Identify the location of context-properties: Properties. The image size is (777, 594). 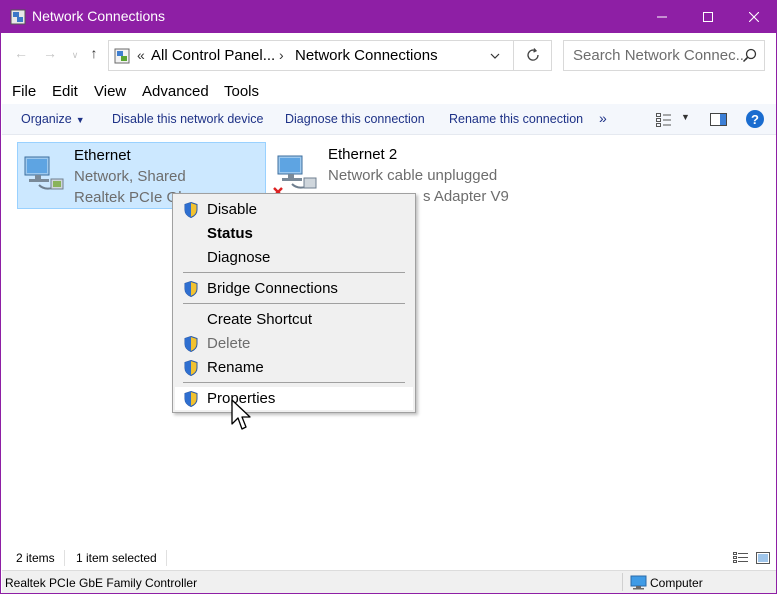
(294, 398).